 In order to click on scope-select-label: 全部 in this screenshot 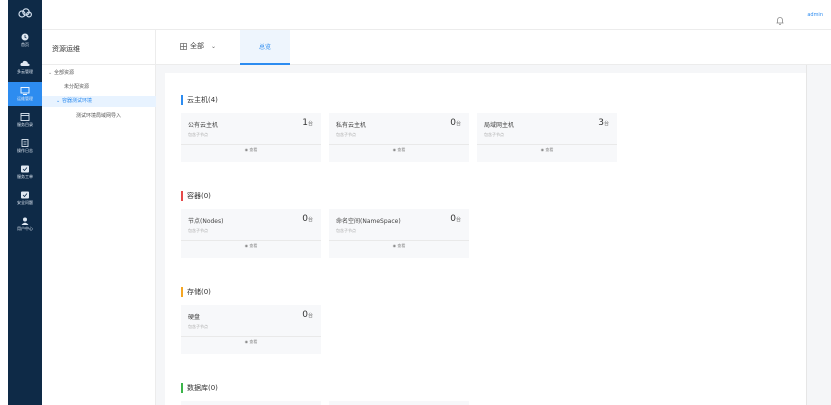, I will do `click(197, 46)`.